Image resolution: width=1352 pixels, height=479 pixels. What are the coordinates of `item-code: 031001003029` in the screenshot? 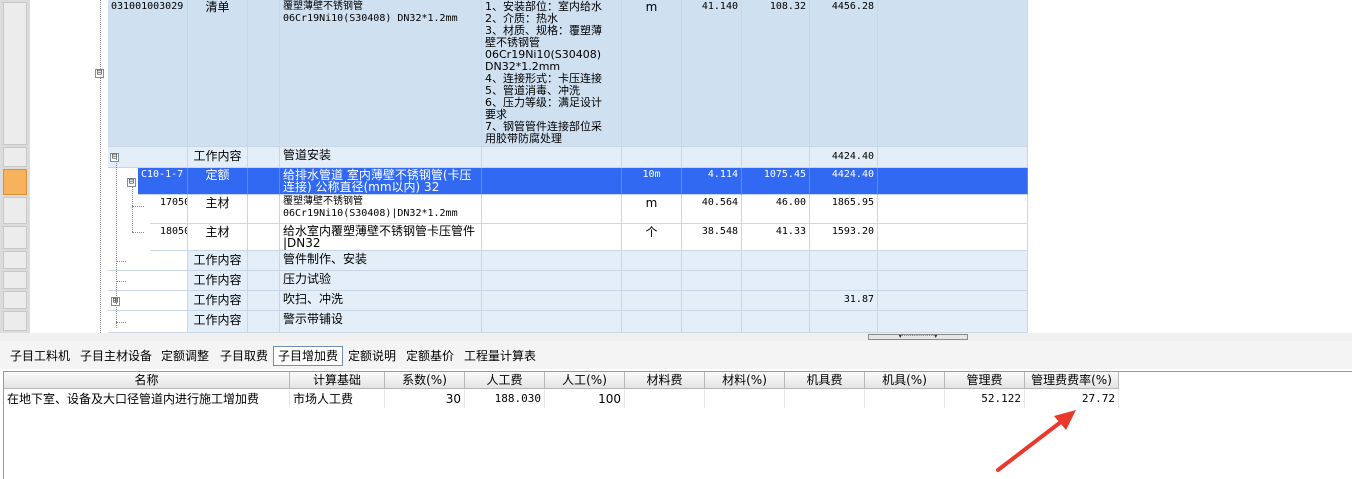 It's located at (148, 73).